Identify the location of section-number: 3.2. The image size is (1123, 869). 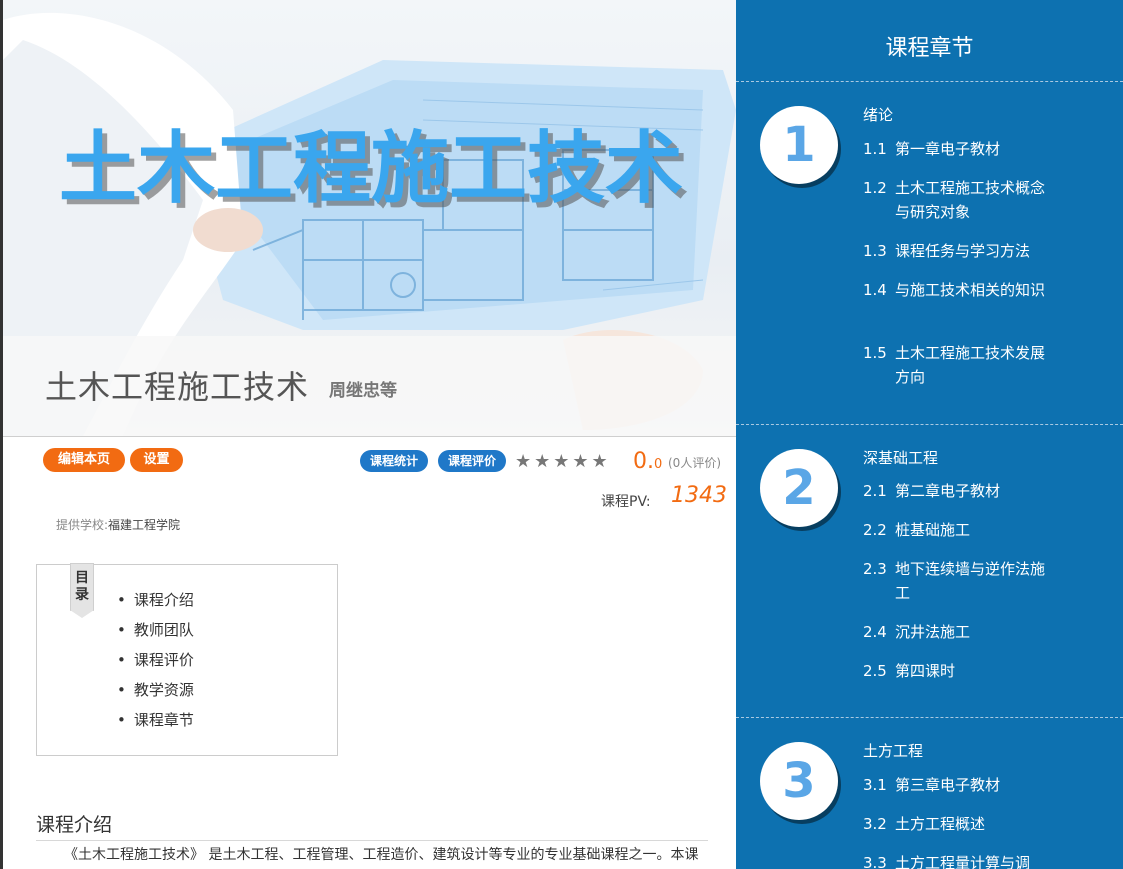
(875, 824).